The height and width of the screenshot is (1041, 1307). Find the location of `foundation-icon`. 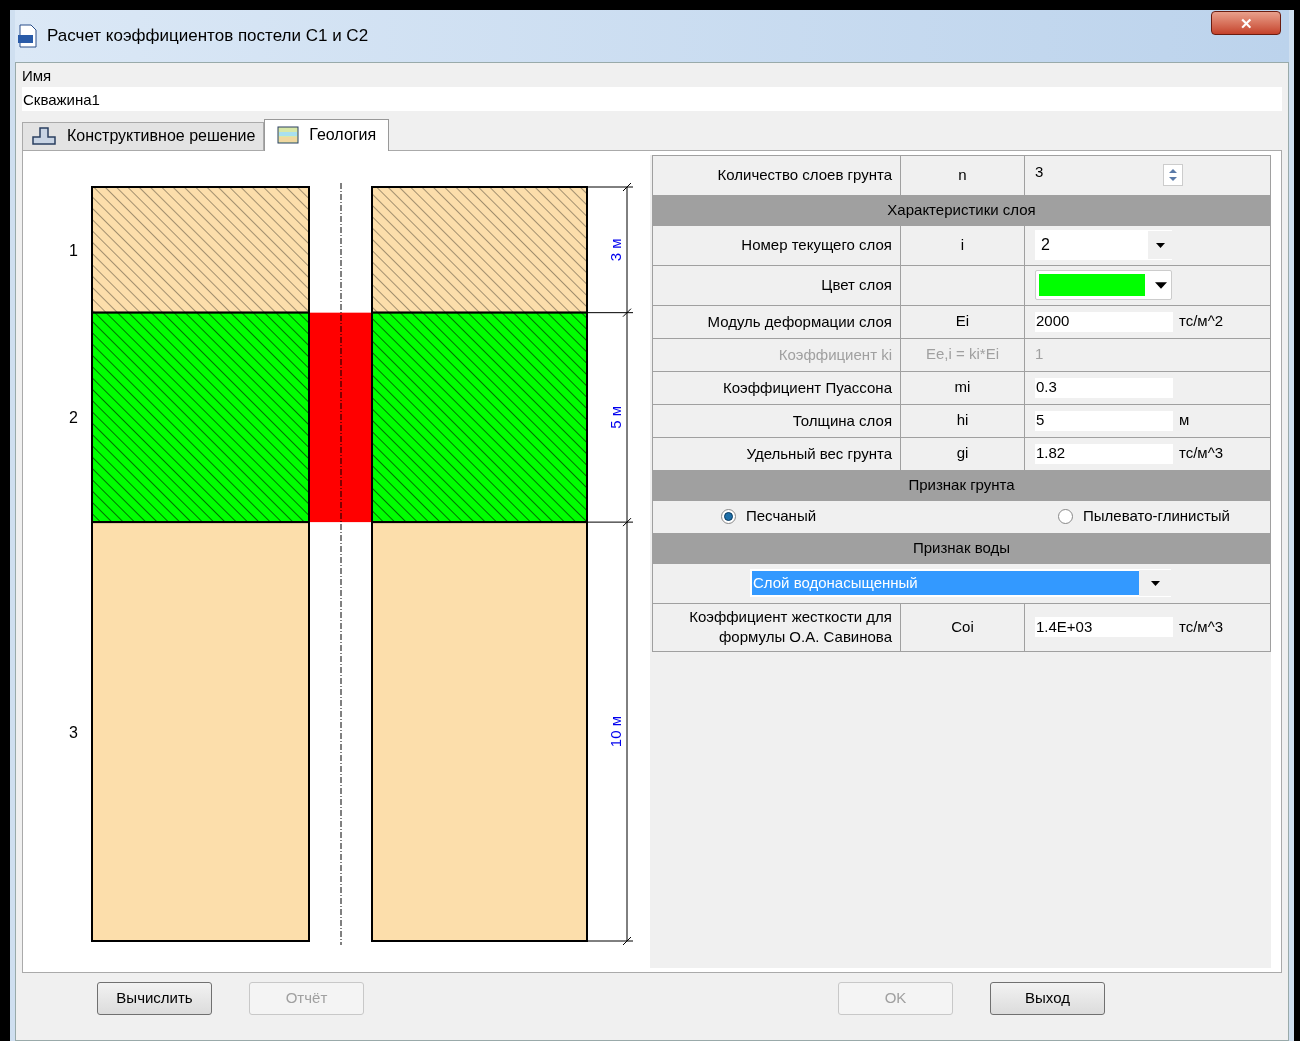

foundation-icon is located at coordinates (44, 136).